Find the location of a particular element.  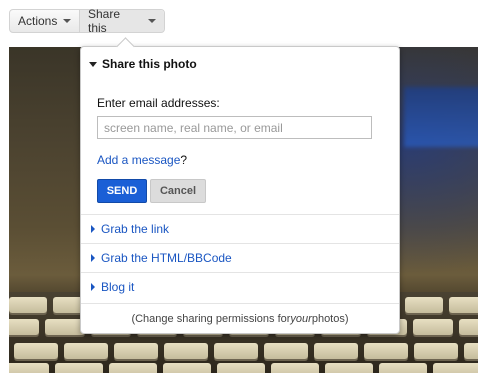

share-popup-title: Share this photo is located at coordinates (149, 64).